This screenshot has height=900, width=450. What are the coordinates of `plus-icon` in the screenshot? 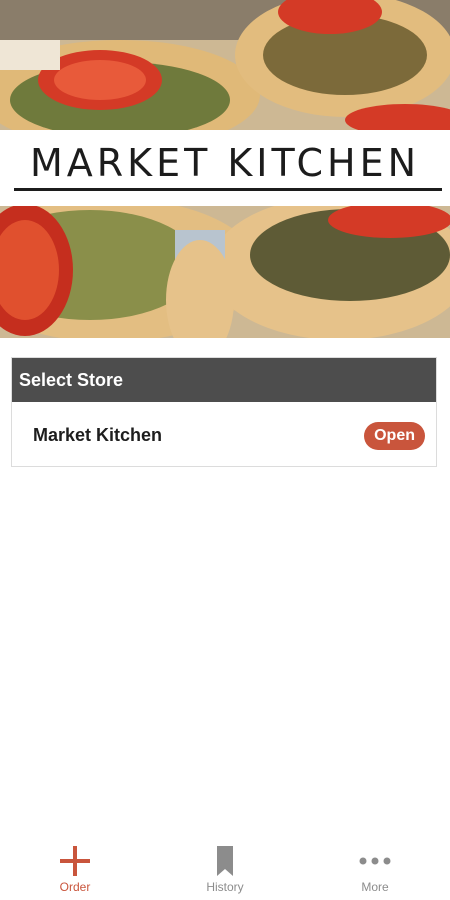 It's located at (75, 861).